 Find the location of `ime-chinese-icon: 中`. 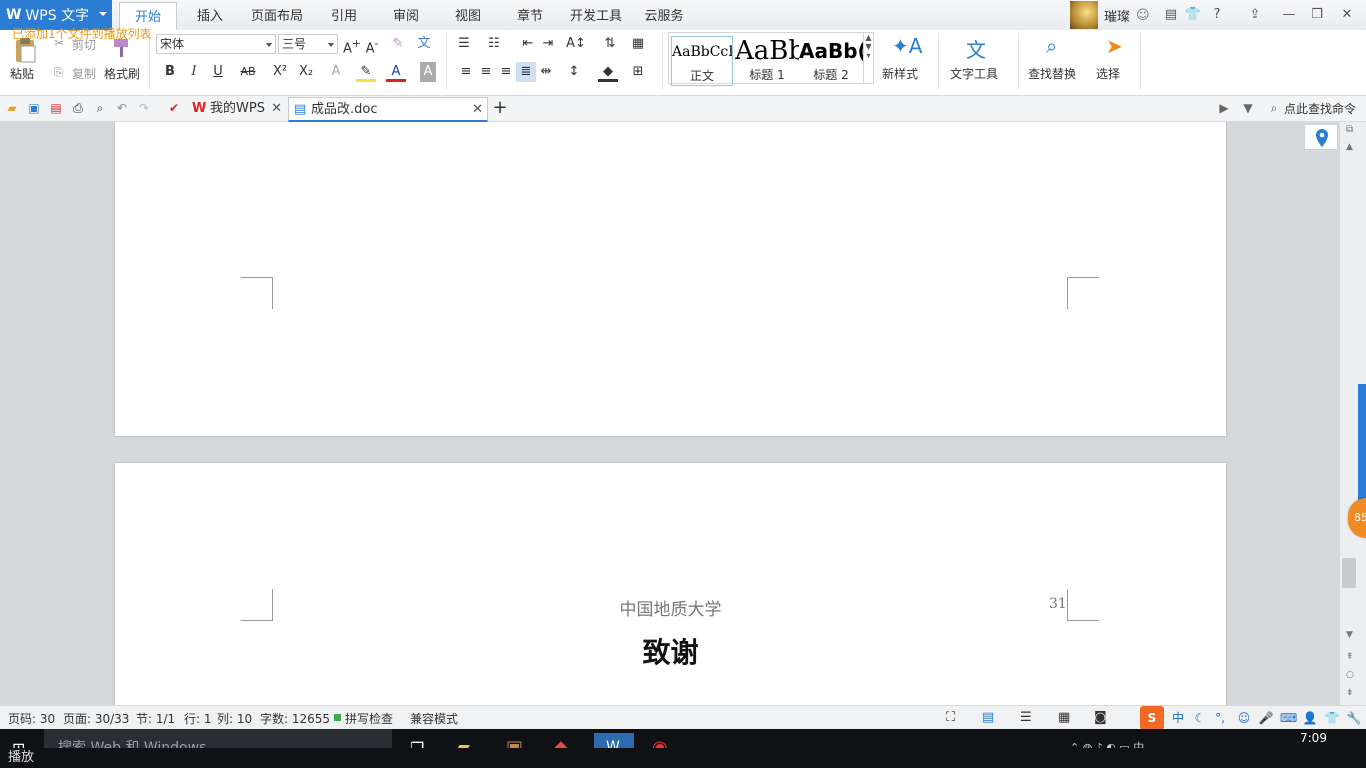

ime-chinese-icon: 中 is located at coordinates (1178, 718).